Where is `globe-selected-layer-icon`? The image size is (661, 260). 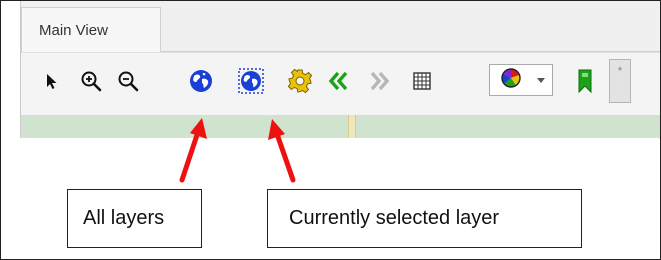
globe-selected-layer-icon is located at coordinates (251, 81).